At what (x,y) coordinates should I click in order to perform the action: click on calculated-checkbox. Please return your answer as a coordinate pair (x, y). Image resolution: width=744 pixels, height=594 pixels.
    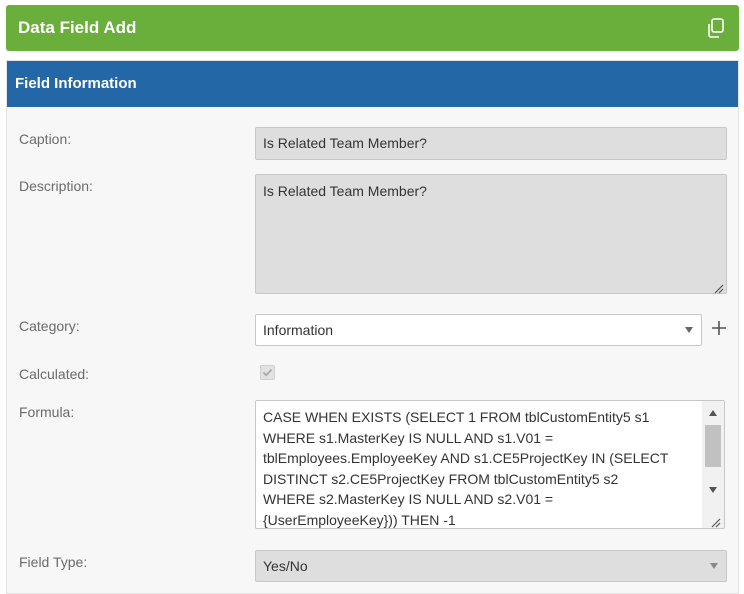
    Looking at the image, I should click on (267, 372).